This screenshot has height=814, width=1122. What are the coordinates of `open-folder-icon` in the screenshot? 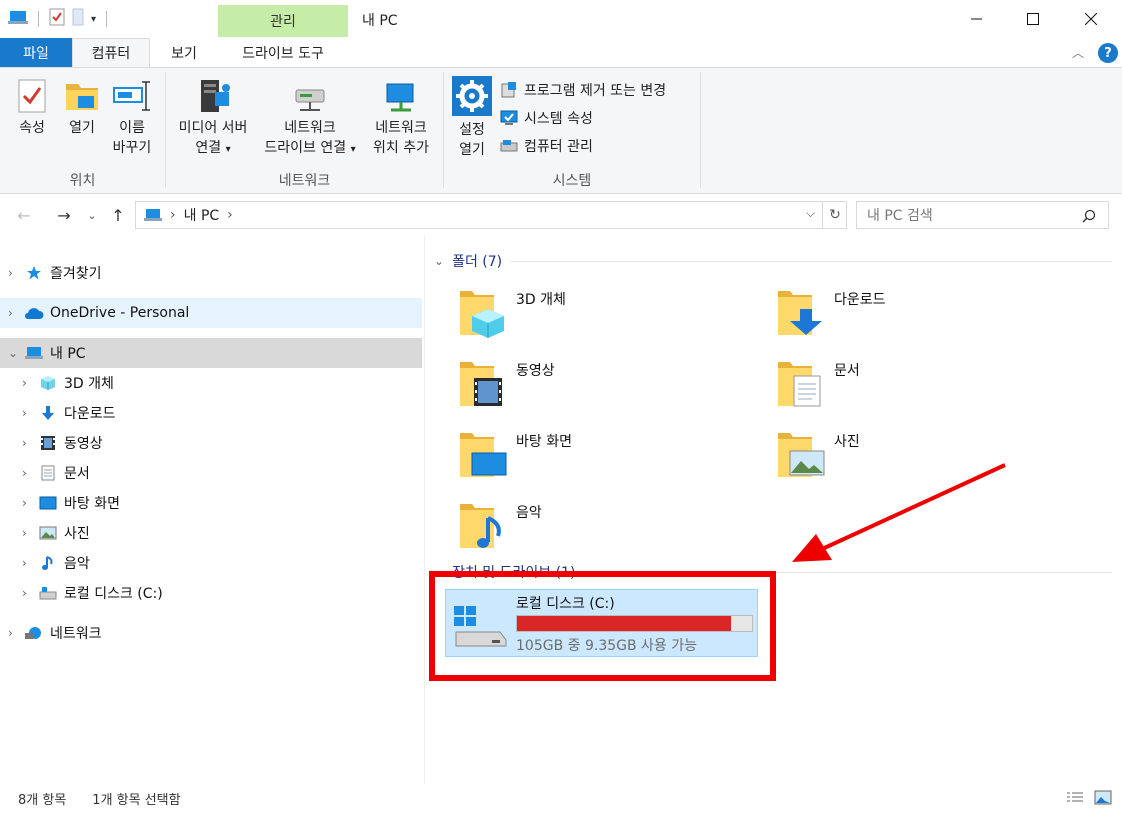 It's located at (82, 97).